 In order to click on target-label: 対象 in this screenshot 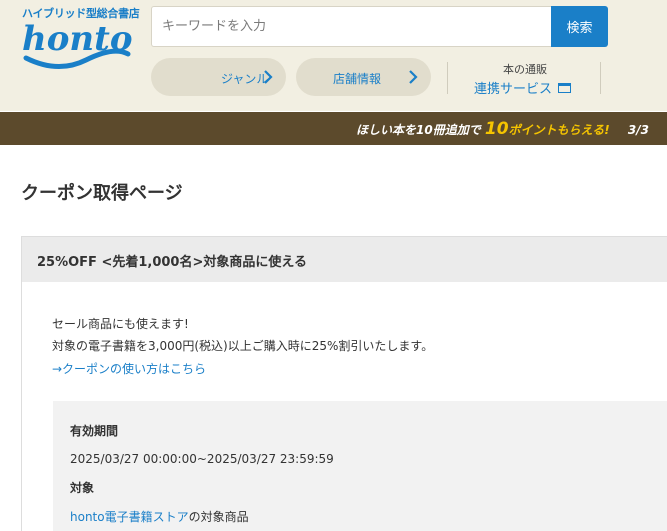, I will do `click(82, 488)`.